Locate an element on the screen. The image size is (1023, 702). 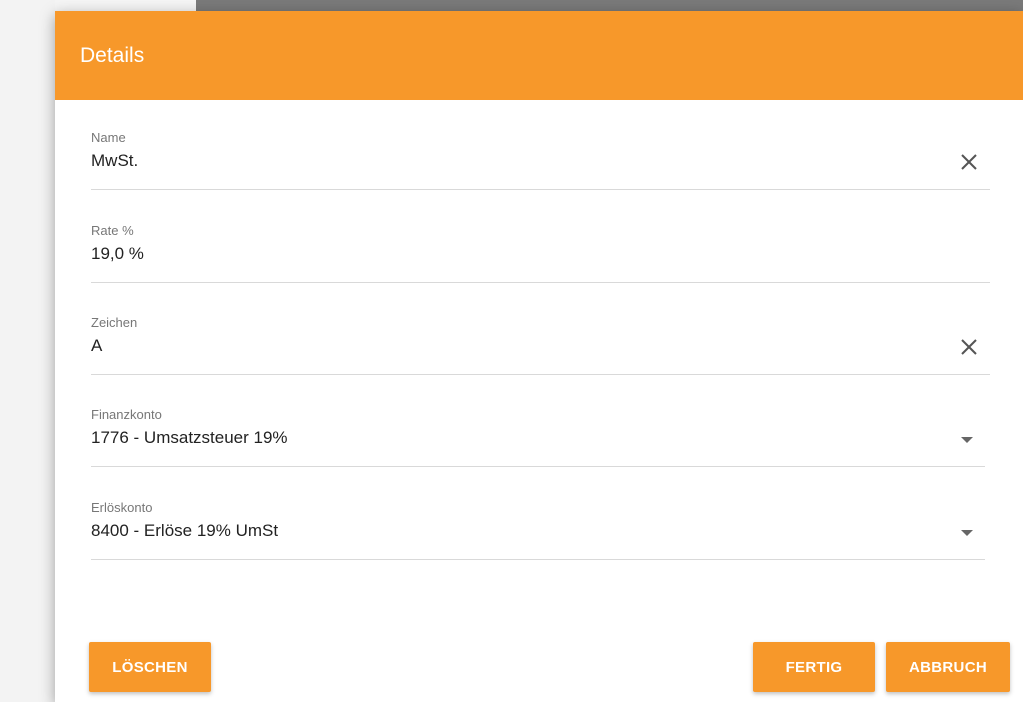
zeichen-field: Zeichen A is located at coordinates (540, 345).